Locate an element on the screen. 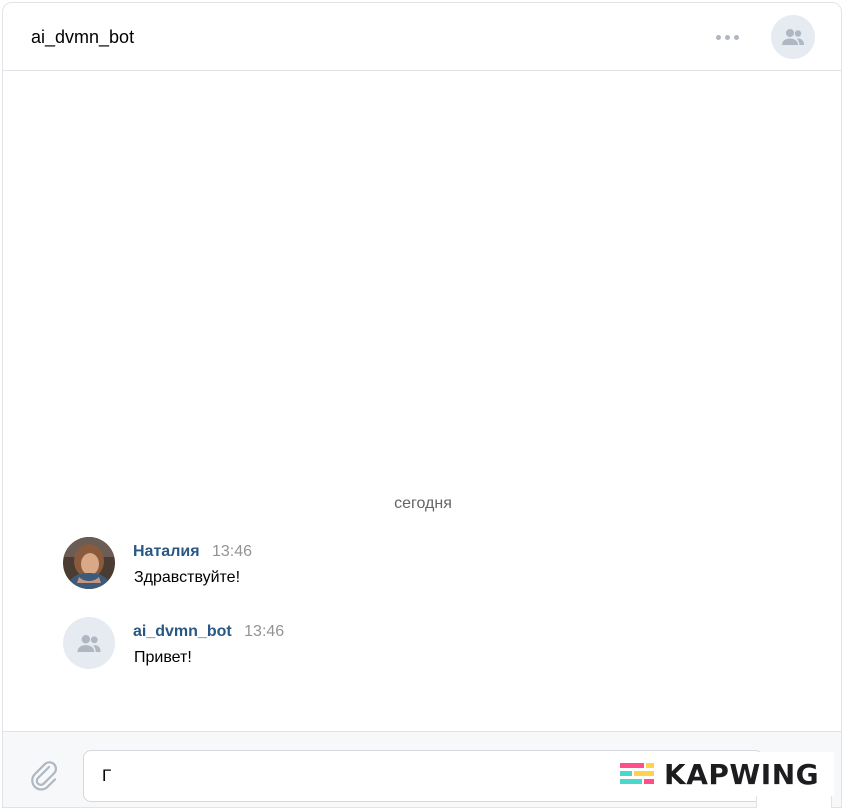 The height and width of the screenshot is (808, 848). user-photo-avatar is located at coordinates (89, 563).